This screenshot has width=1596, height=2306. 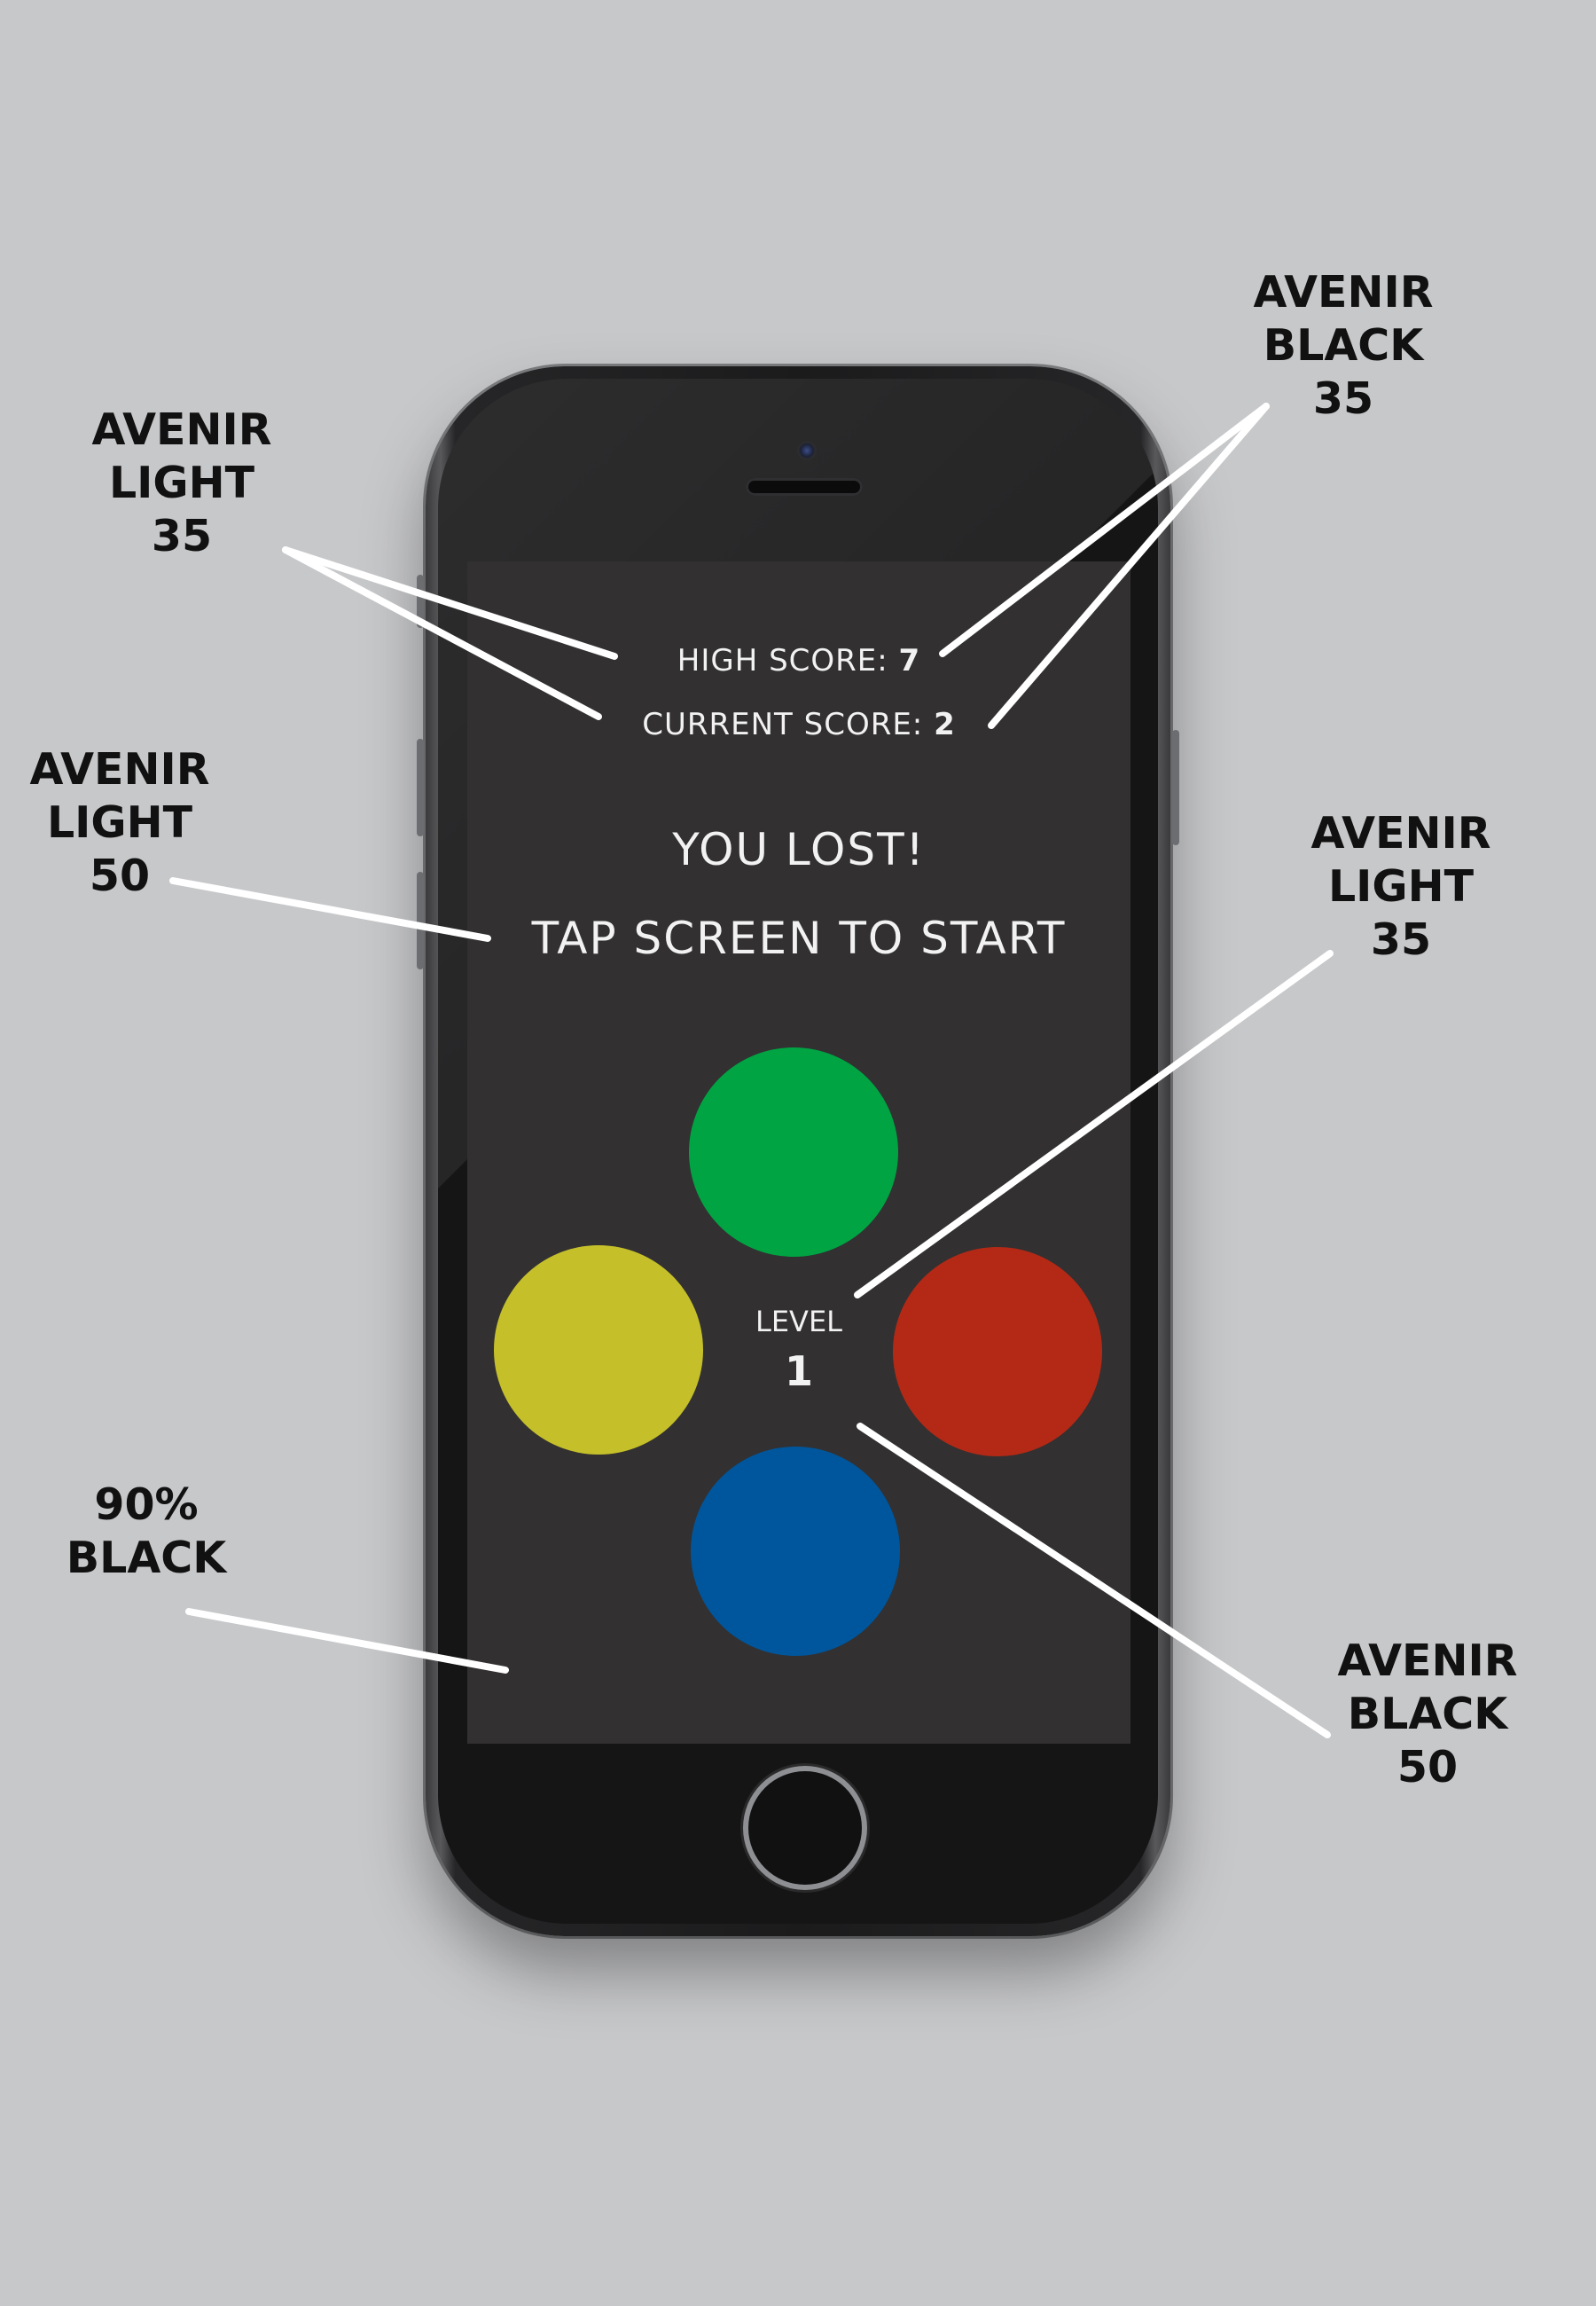 What do you see at coordinates (421, 787) in the screenshot?
I see `volume-up-button` at bounding box center [421, 787].